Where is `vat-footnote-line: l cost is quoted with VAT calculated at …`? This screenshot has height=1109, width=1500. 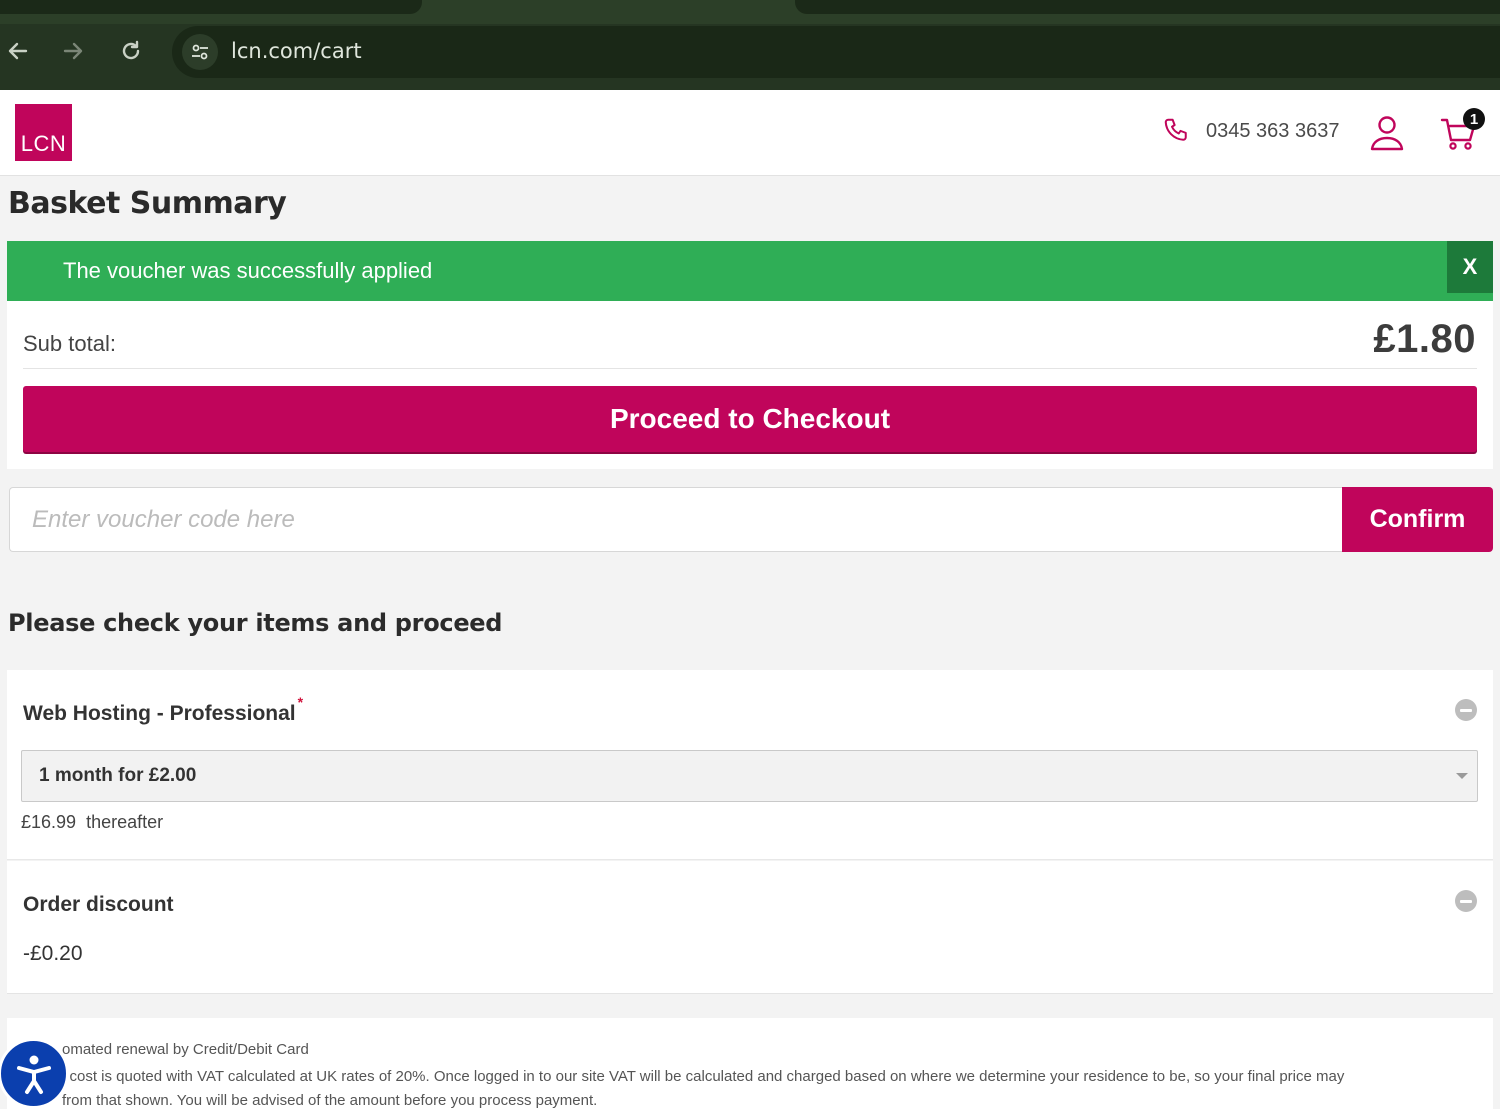 vat-footnote-line: l cost is quoted with VAT calculated at … is located at coordinates (703, 1076).